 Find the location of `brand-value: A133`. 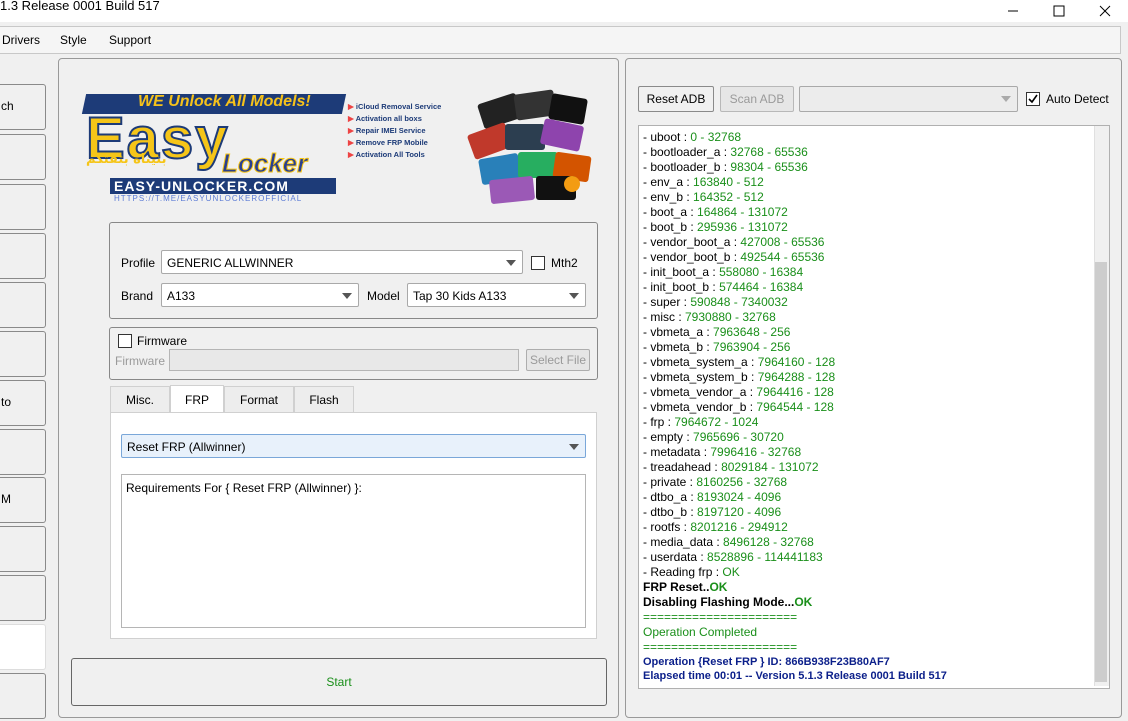

brand-value: A133 is located at coordinates (181, 296).